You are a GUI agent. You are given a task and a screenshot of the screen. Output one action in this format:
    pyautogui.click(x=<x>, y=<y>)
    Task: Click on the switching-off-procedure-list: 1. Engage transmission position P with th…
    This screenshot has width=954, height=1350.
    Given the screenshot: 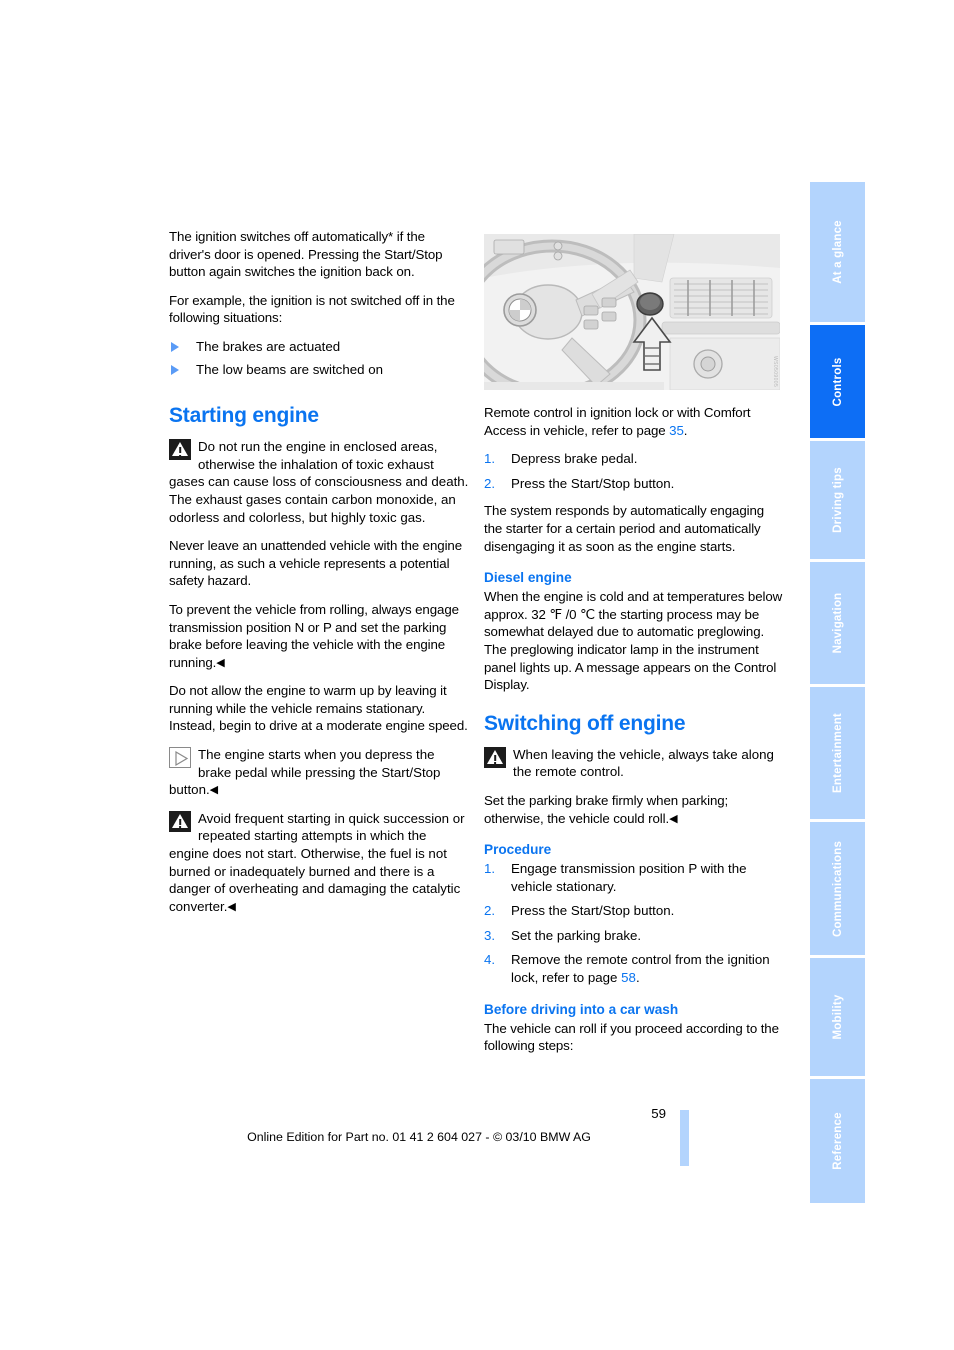 What is the action you would take?
    pyautogui.click(x=634, y=923)
    